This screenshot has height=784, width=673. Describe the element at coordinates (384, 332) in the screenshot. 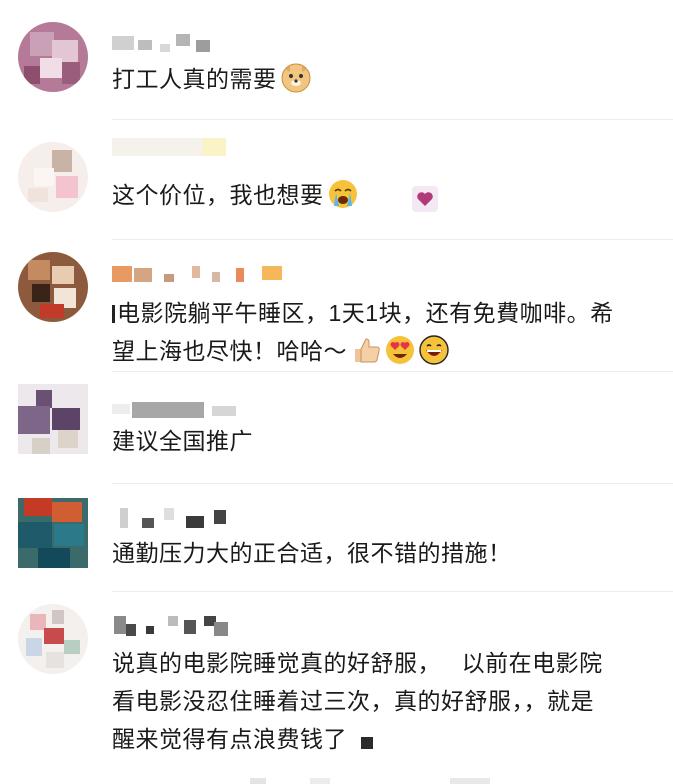

I see `comment-text: 电影院躺平午睡区，1天1块，还有免費咖啡。希 望上海也尽快！哈哈～` at that location.